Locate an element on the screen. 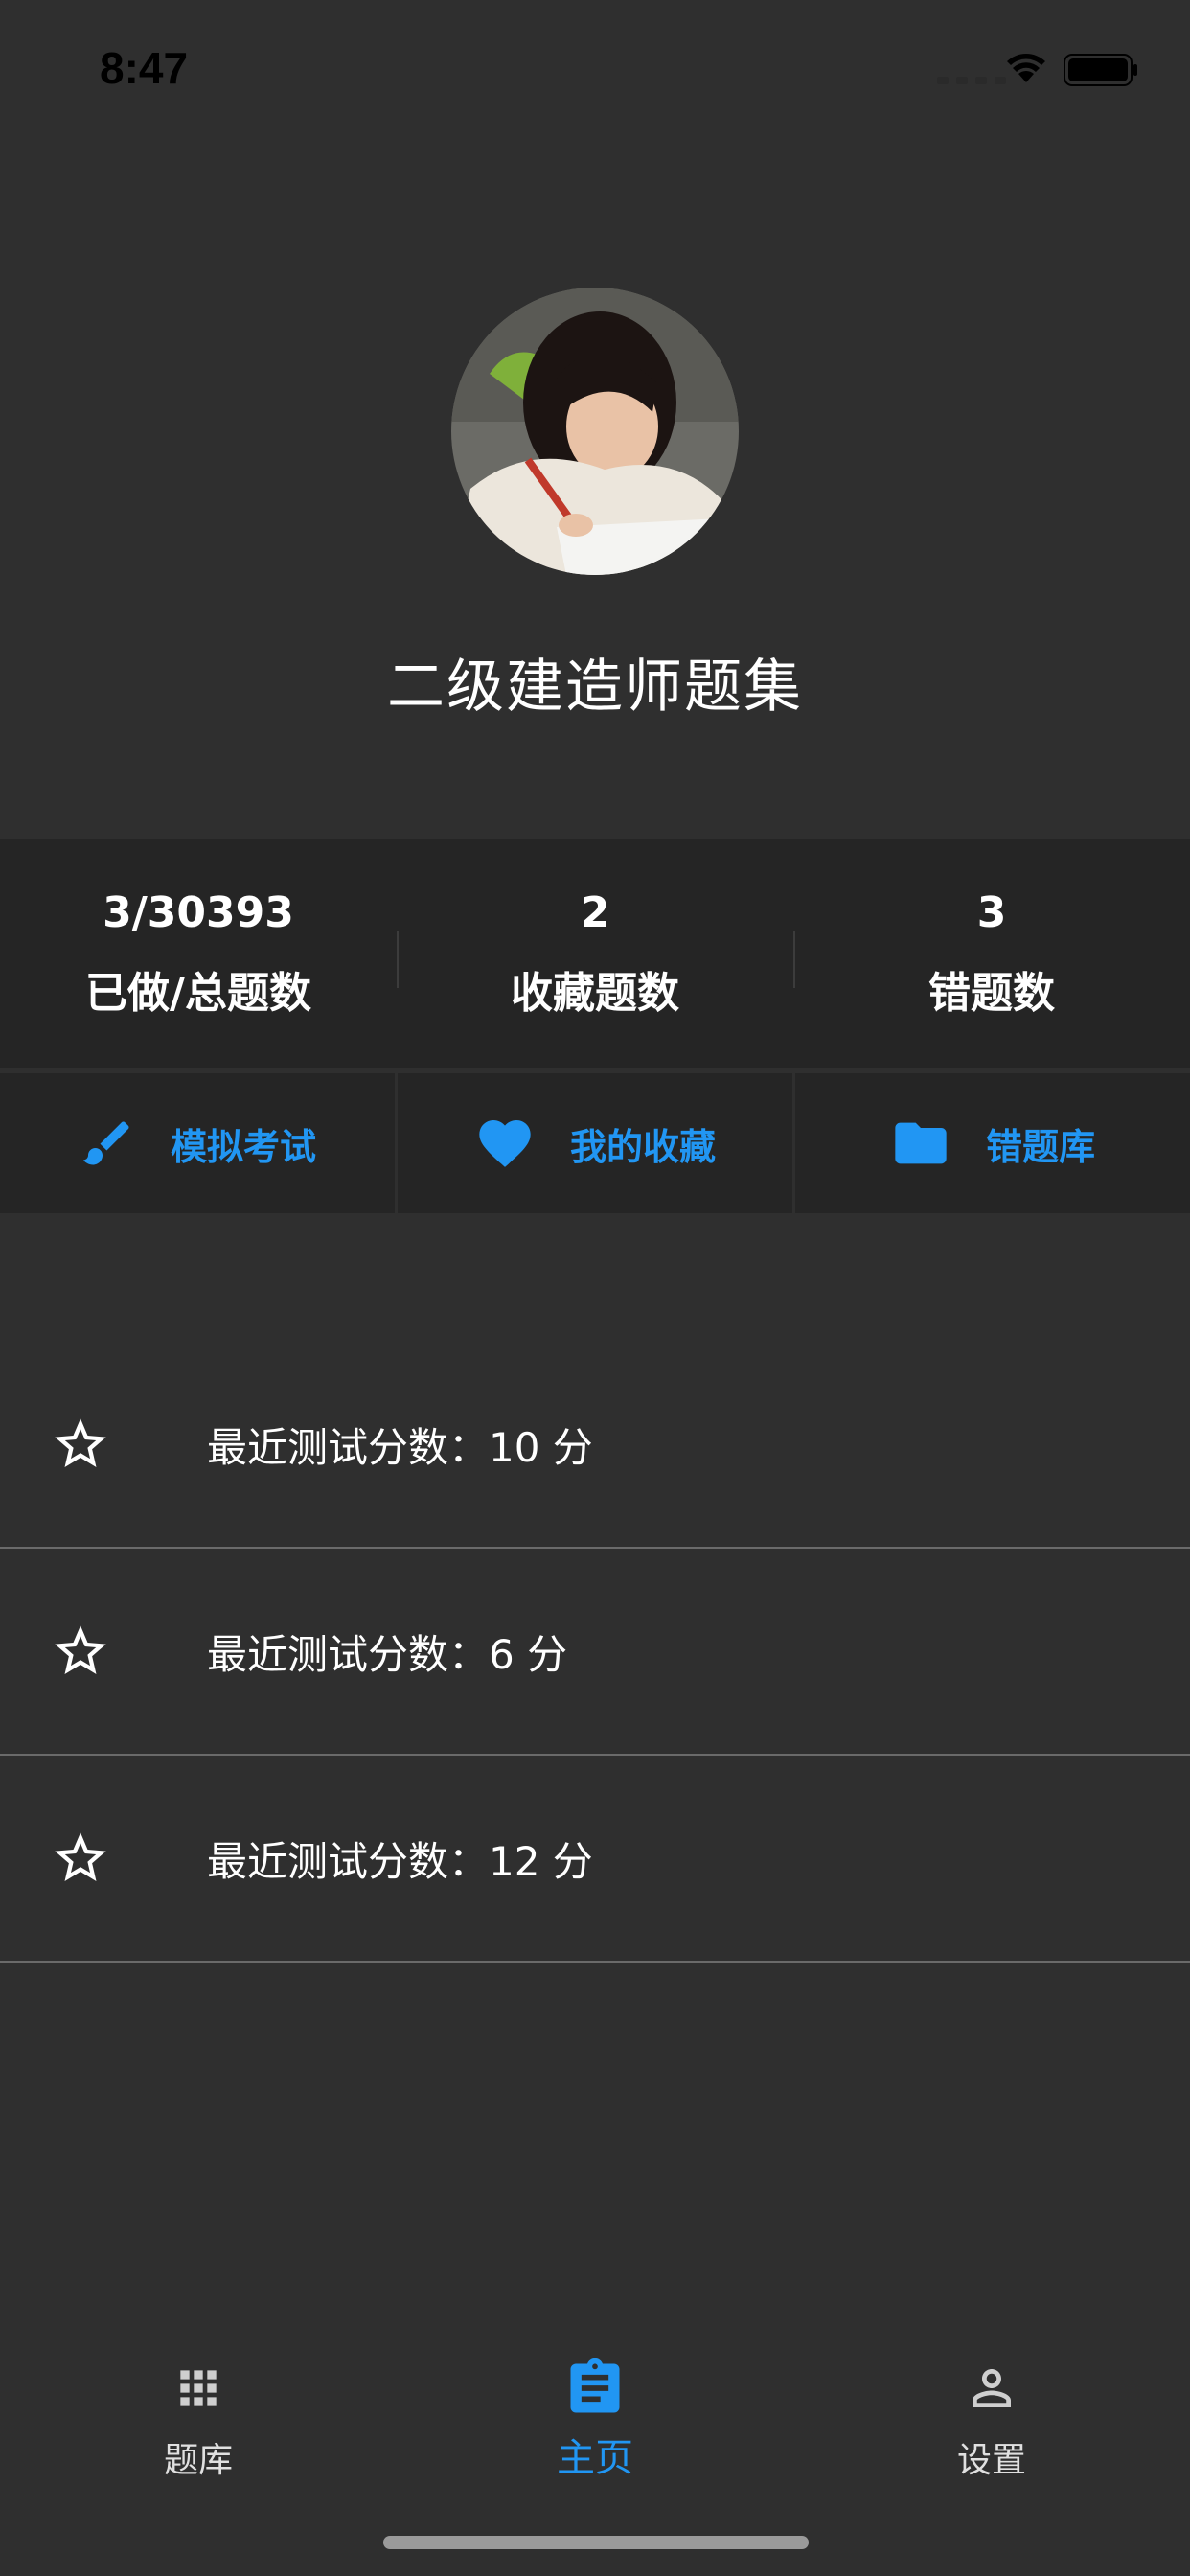 The width and height of the screenshot is (1190, 2576). bottom-tab-bar: 题库 主页 设置 is located at coordinates (595, 2419).